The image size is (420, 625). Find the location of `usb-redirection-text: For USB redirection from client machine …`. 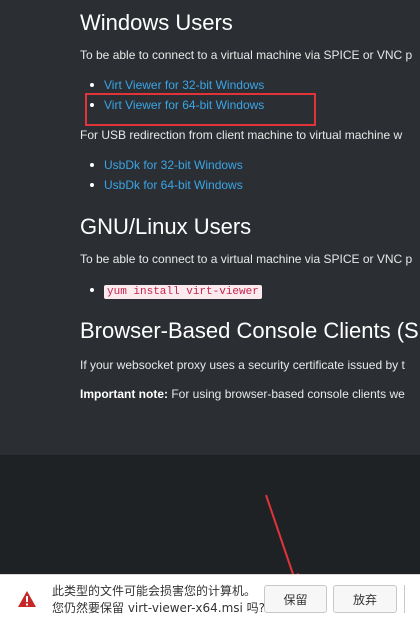

usb-redirection-text: For USB redirection from client machine … is located at coordinates (241, 135).